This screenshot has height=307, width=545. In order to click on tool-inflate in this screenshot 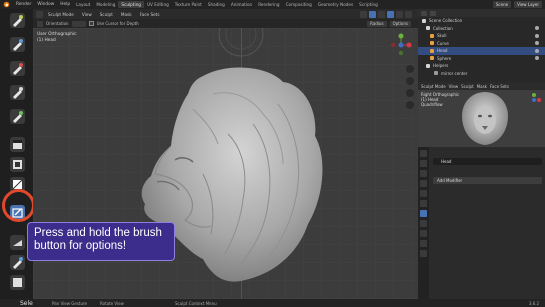, I will do `click(17, 144)`.